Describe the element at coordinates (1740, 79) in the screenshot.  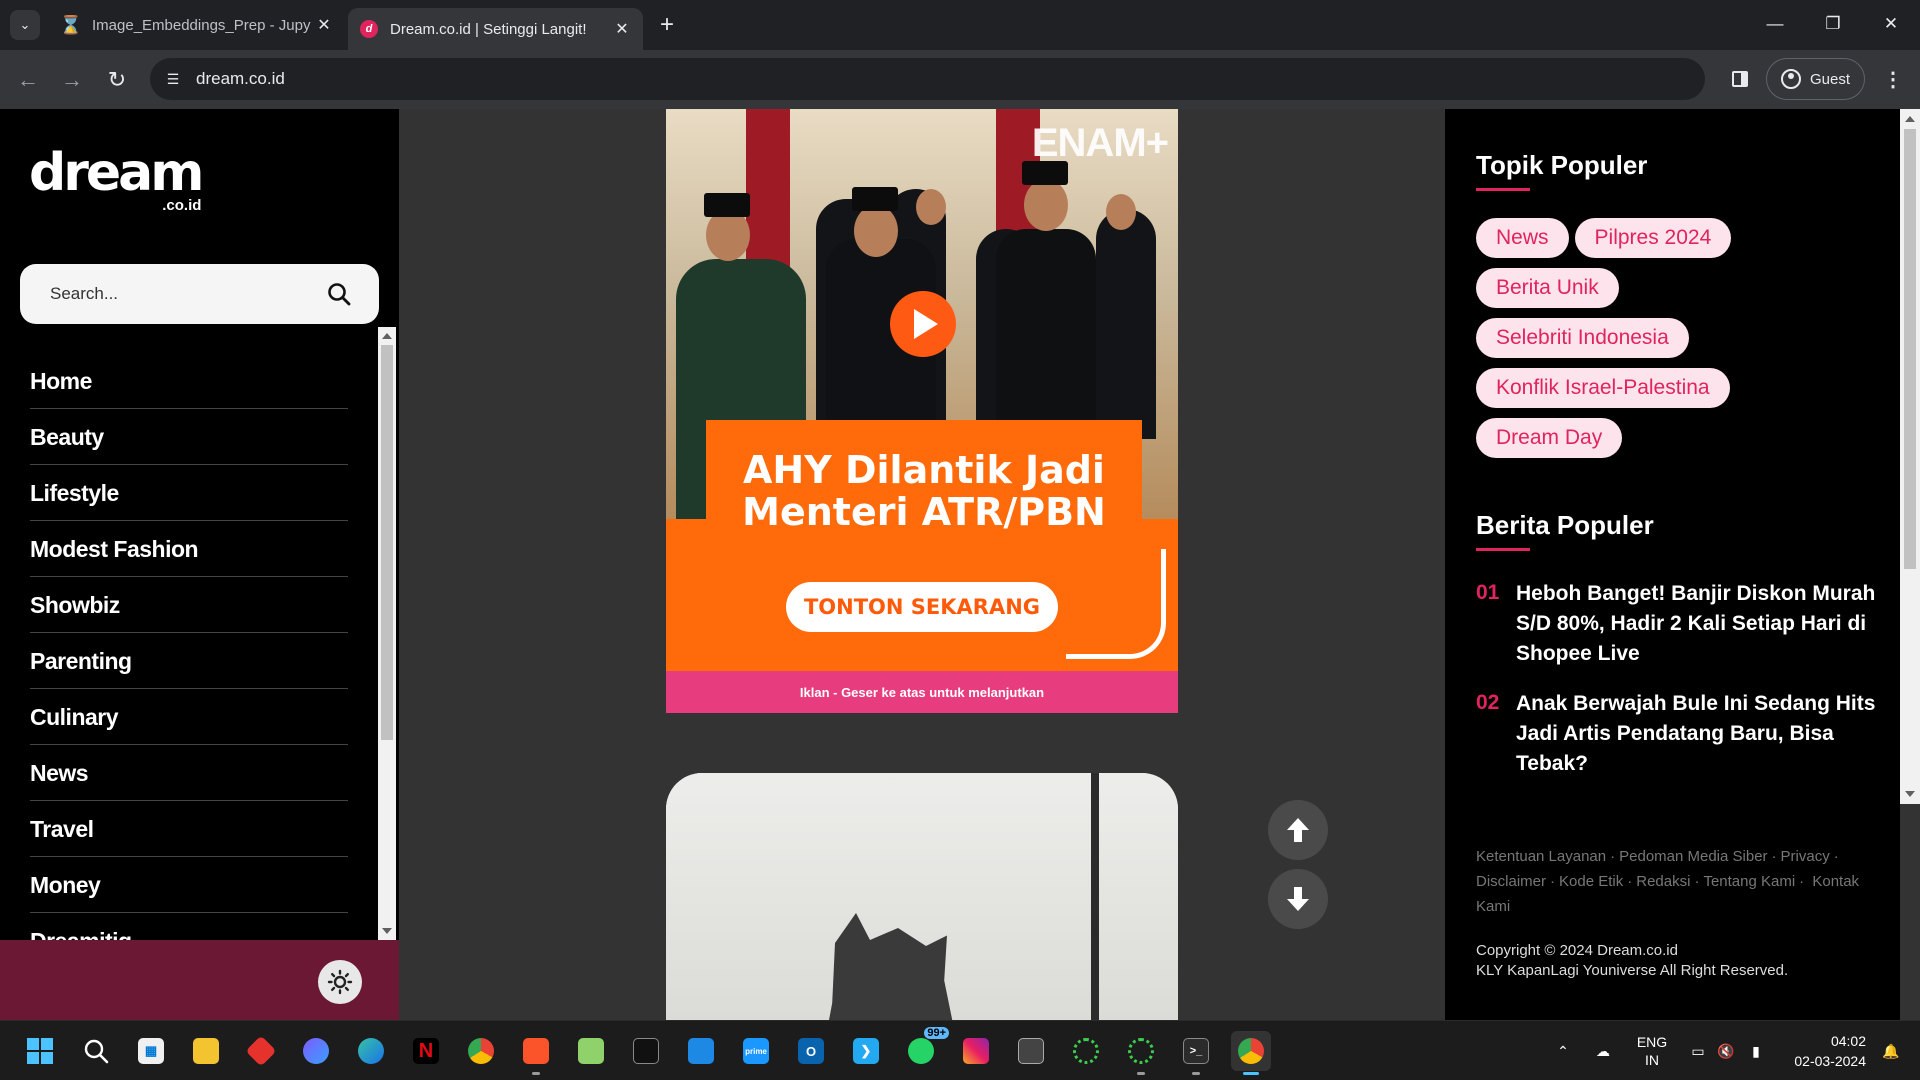
I see `side-panel-button` at that location.